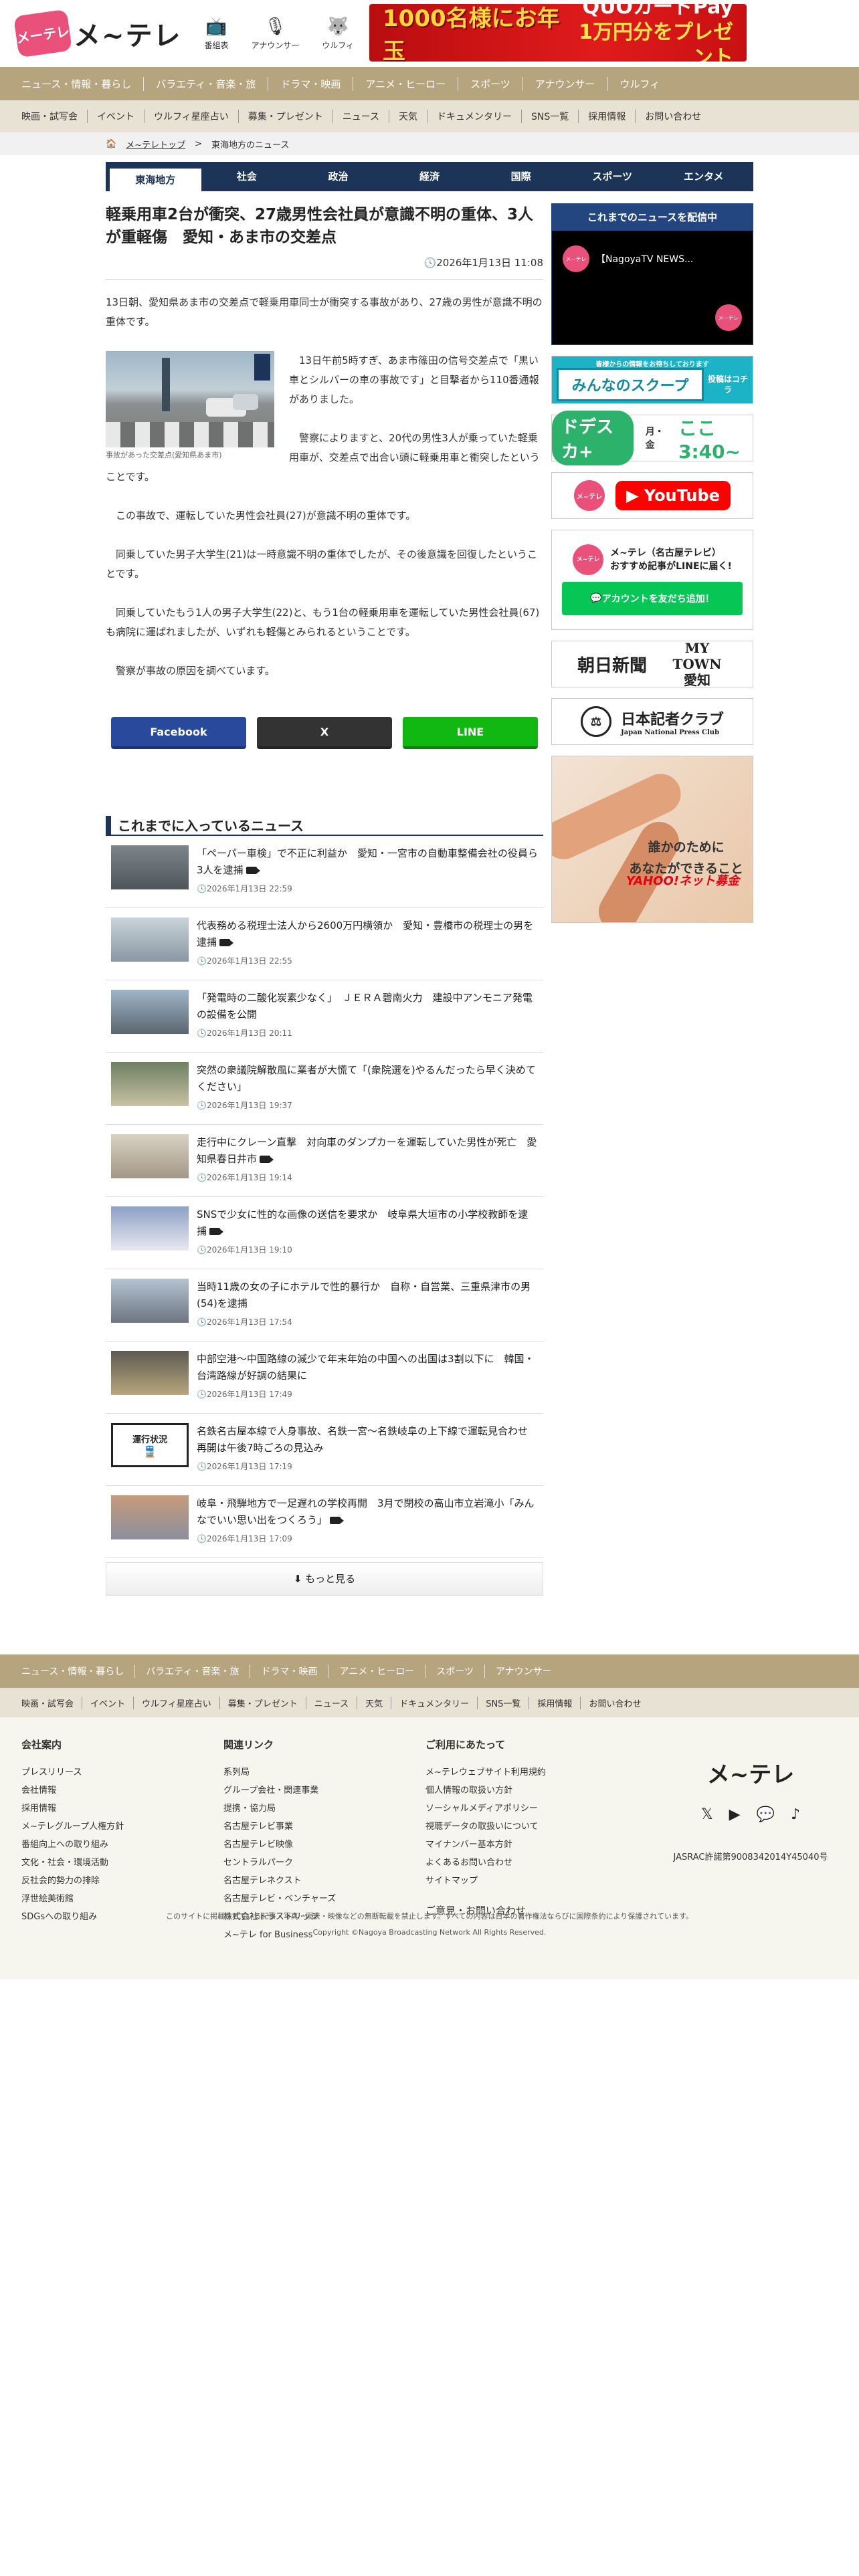 The image size is (859, 2576). Describe the element at coordinates (673, 116) in the screenshot. I see `nav2-contact: お問い合わせ` at that location.